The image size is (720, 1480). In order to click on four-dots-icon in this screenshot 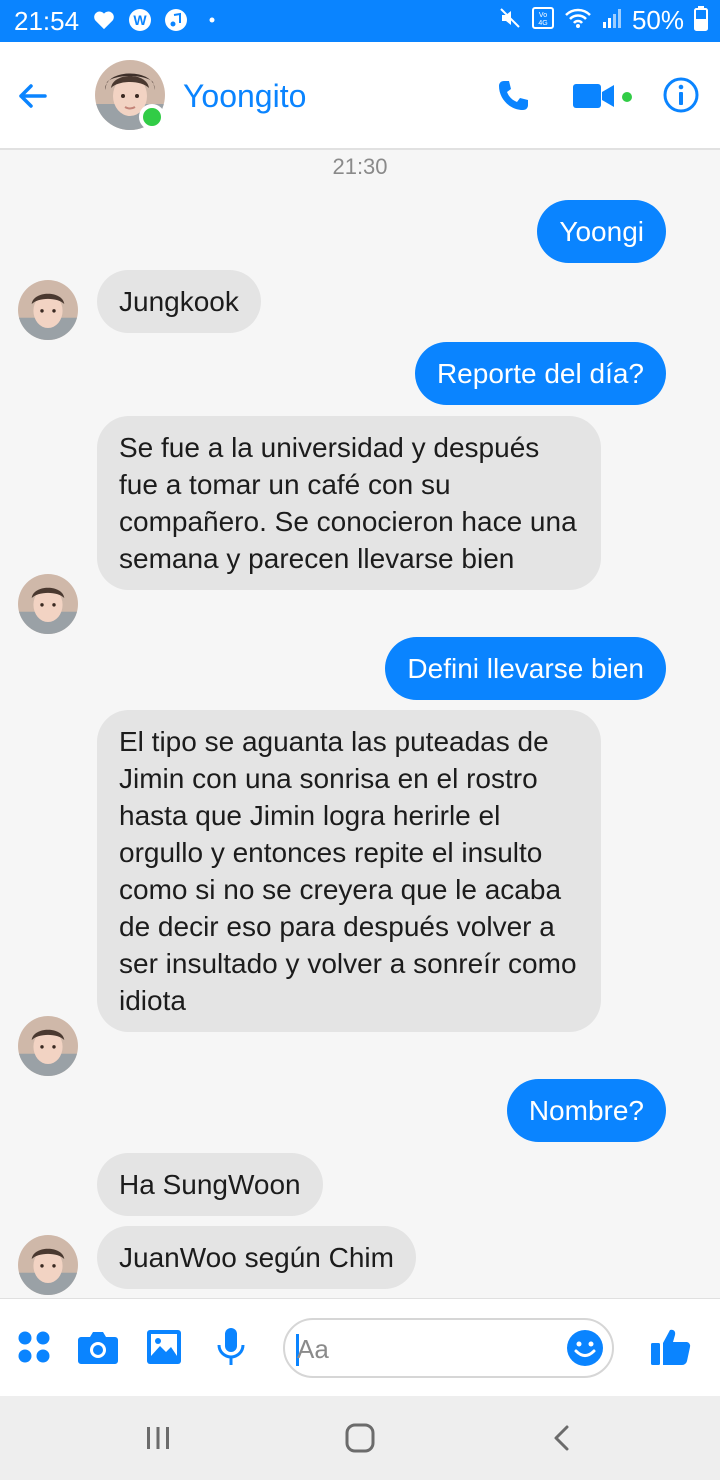, I will do `click(34, 1347)`.